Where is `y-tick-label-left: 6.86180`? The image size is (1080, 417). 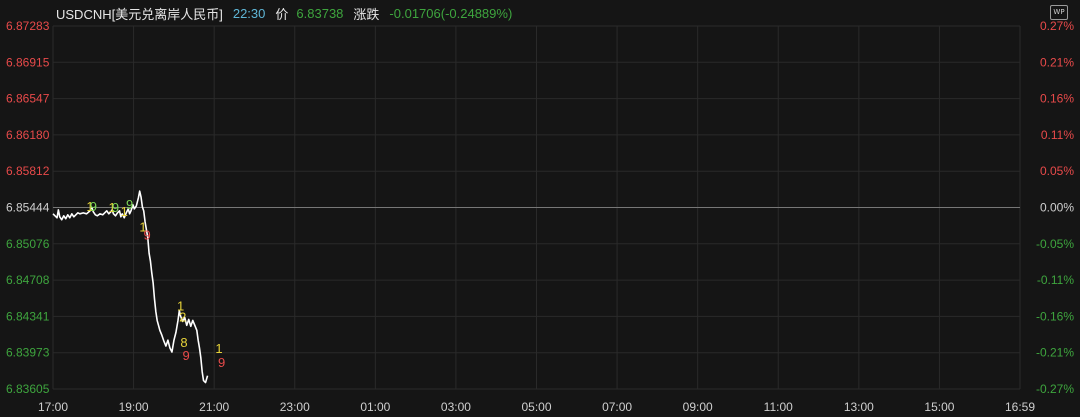 y-tick-label-left: 6.86180 is located at coordinates (28, 135).